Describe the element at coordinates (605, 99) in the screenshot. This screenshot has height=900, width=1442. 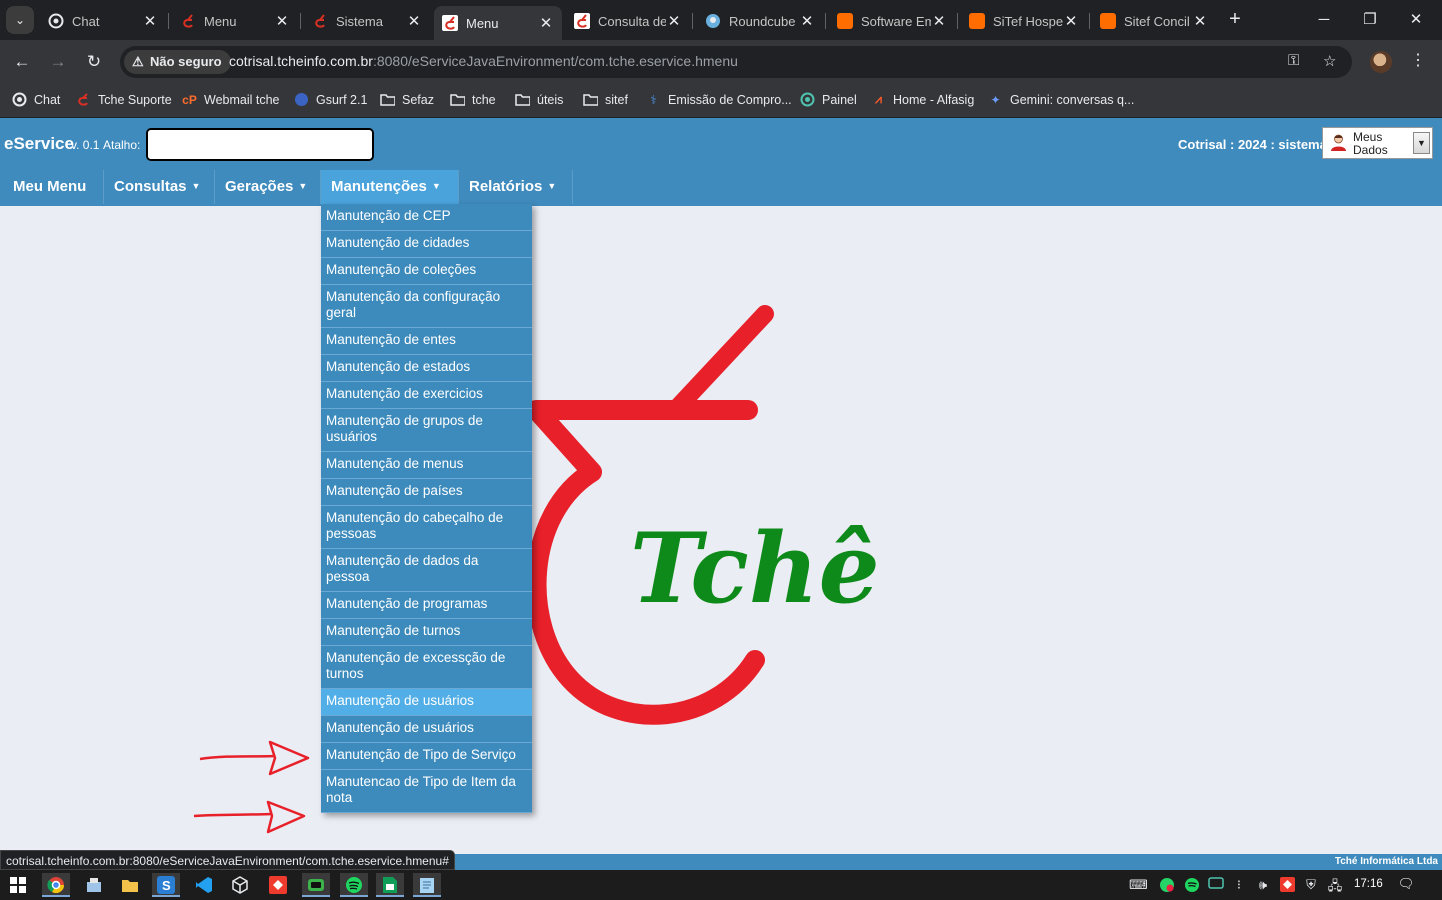
I see `bookmark-folder-sitef: sitef` at that location.